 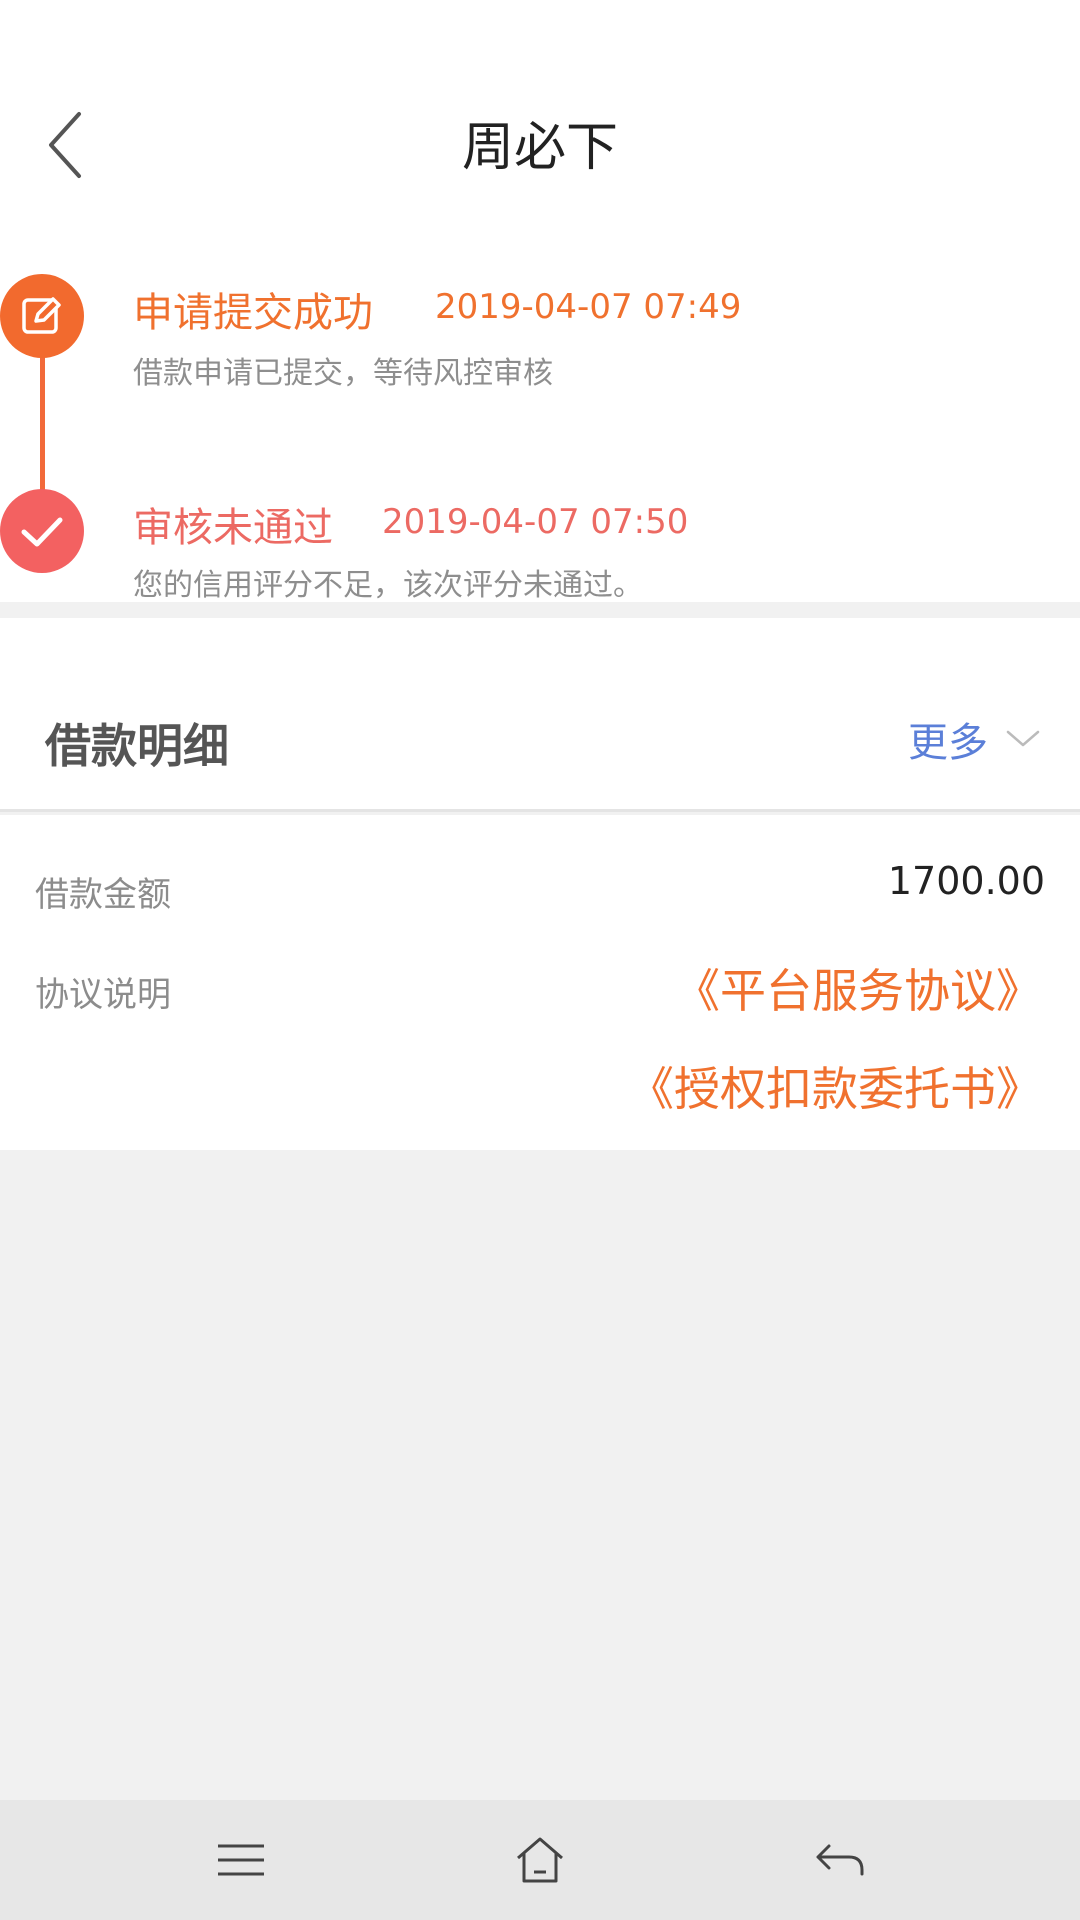 I want to click on loan-detail-header: 借款明细 更多, so click(x=540, y=715).